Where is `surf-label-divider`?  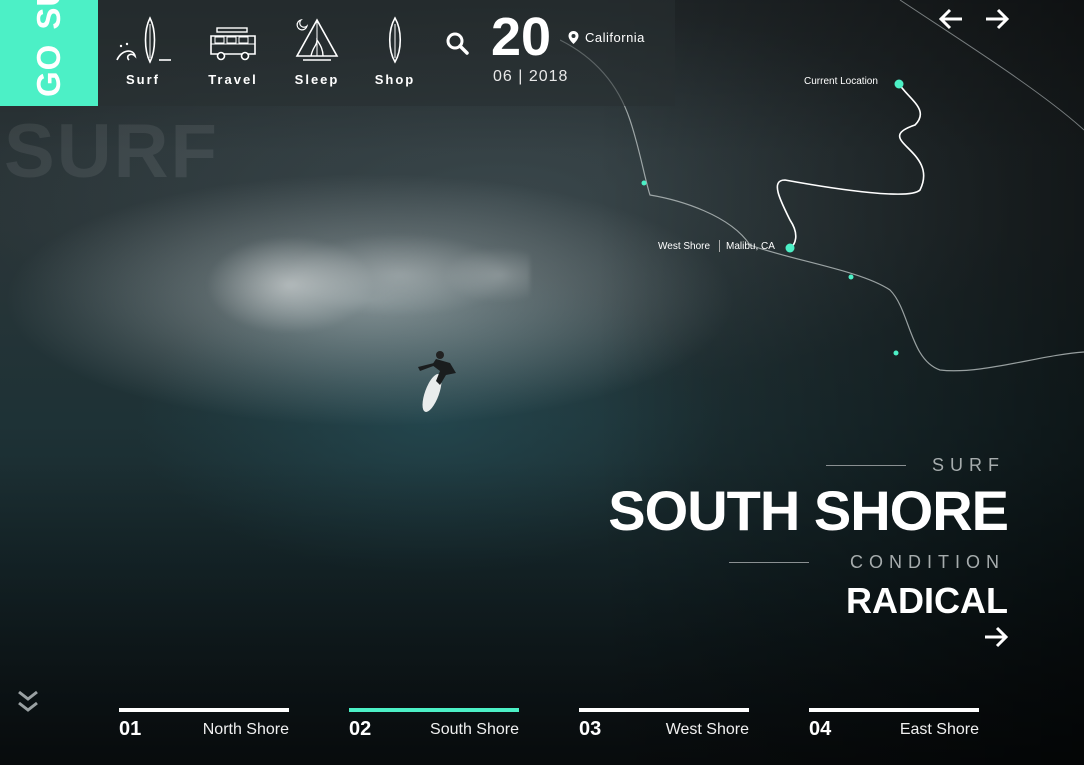
surf-label-divider is located at coordinates (866, 465).